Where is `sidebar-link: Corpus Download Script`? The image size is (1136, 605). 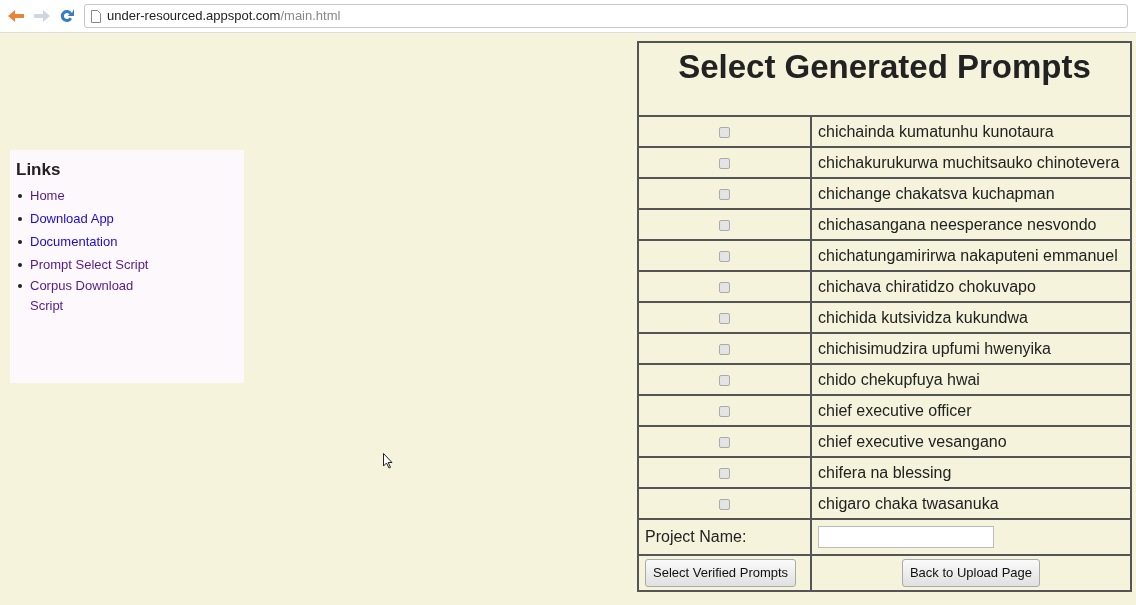 sidebar-link: Corpus Download Script is located at coordinates (86, 296).